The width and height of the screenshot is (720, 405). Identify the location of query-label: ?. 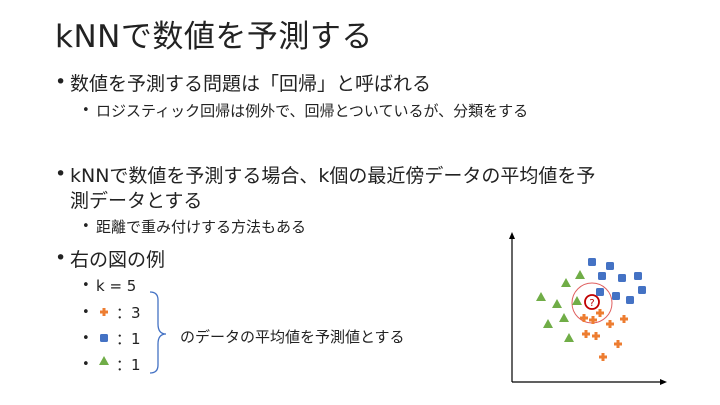
(591, 303).